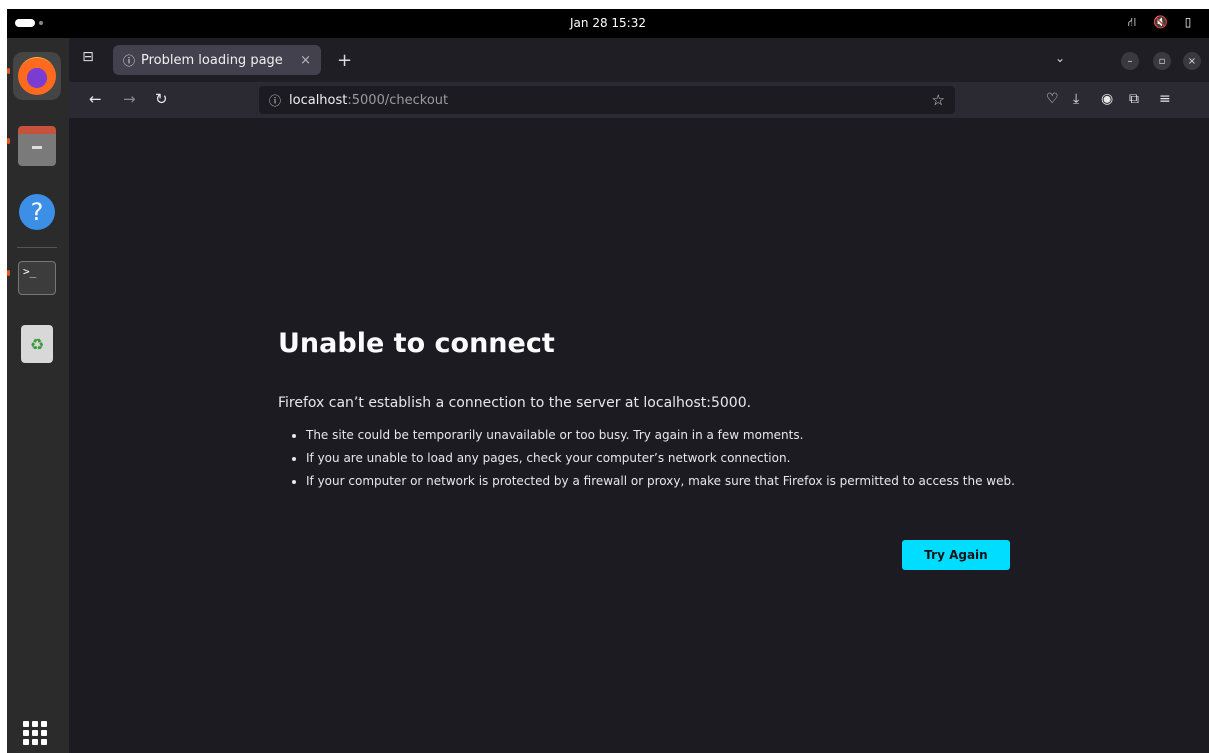  I want to click on try-again-button: Try Again, so click(956, 555).